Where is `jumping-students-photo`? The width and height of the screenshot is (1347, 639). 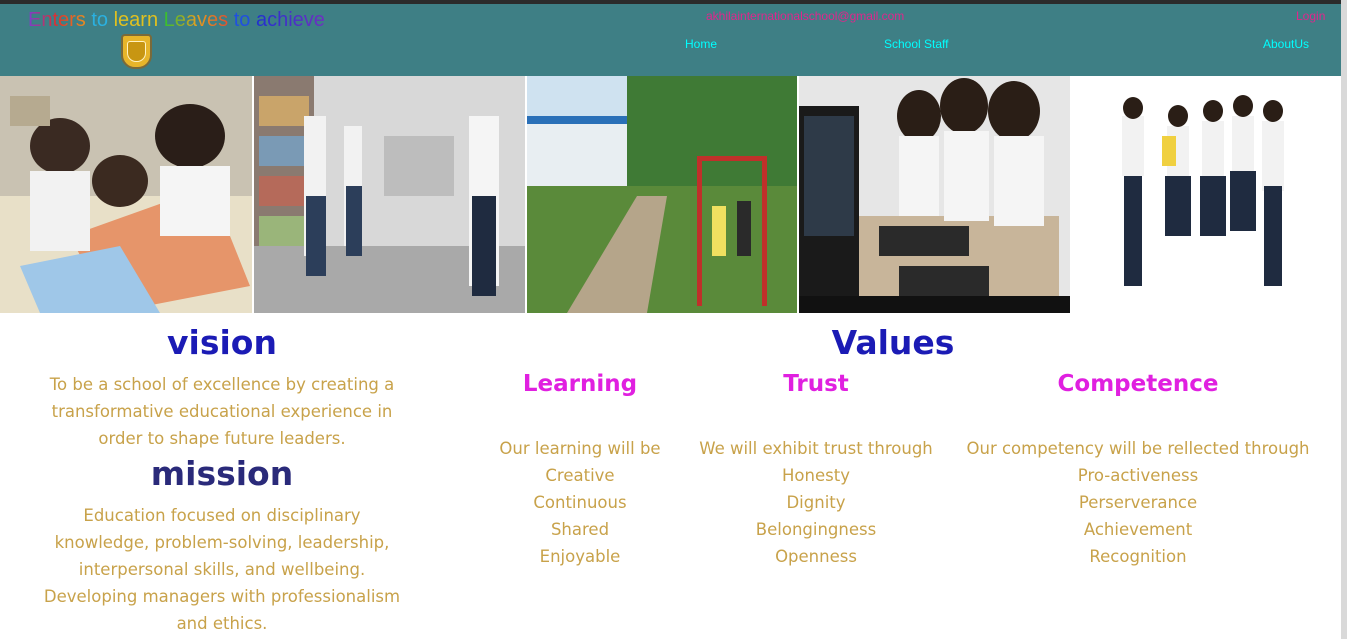 jumping-students-photo is located at coordinates (1206, 194).